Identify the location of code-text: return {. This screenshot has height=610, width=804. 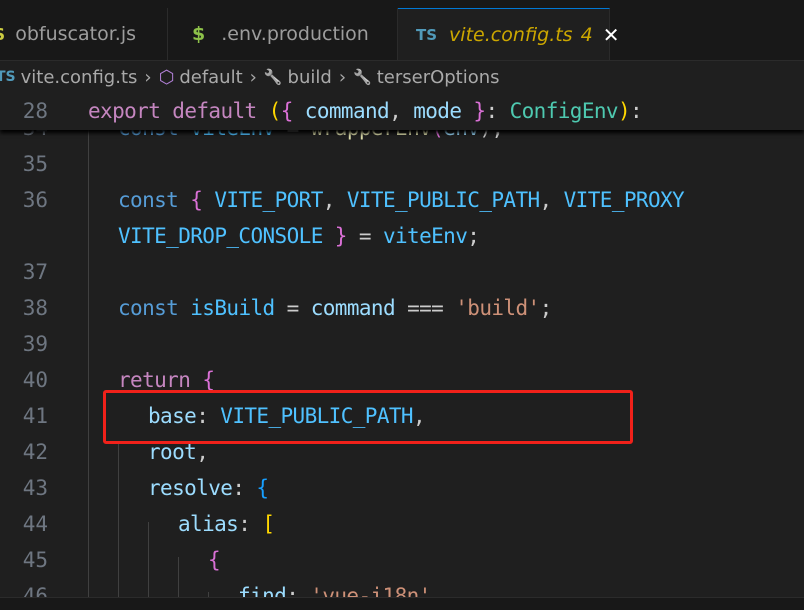
(166, 380).